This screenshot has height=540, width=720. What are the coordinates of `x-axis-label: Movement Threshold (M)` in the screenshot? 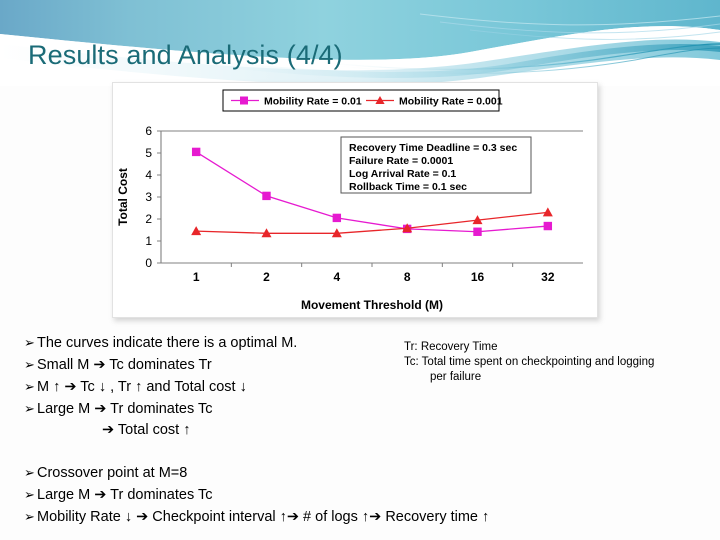 It's located at (372, 305).